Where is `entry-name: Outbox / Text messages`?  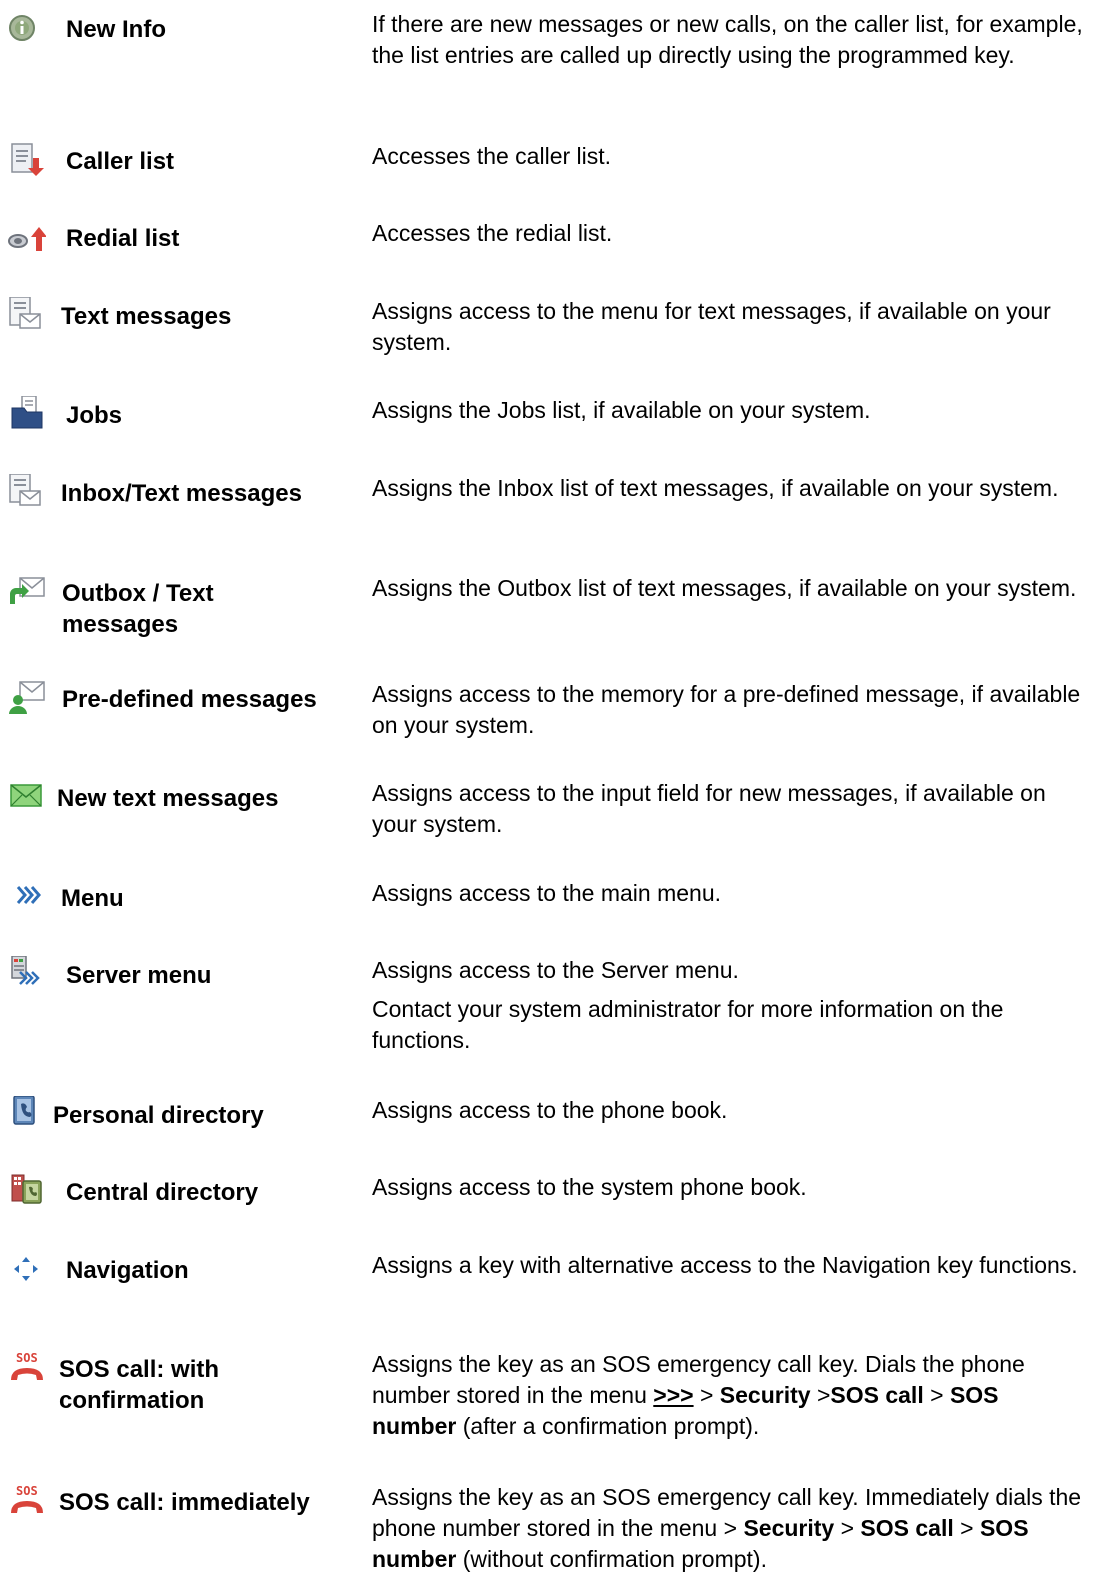 entry-name: Outbox / Text messages is located at coordinates (138, 609).